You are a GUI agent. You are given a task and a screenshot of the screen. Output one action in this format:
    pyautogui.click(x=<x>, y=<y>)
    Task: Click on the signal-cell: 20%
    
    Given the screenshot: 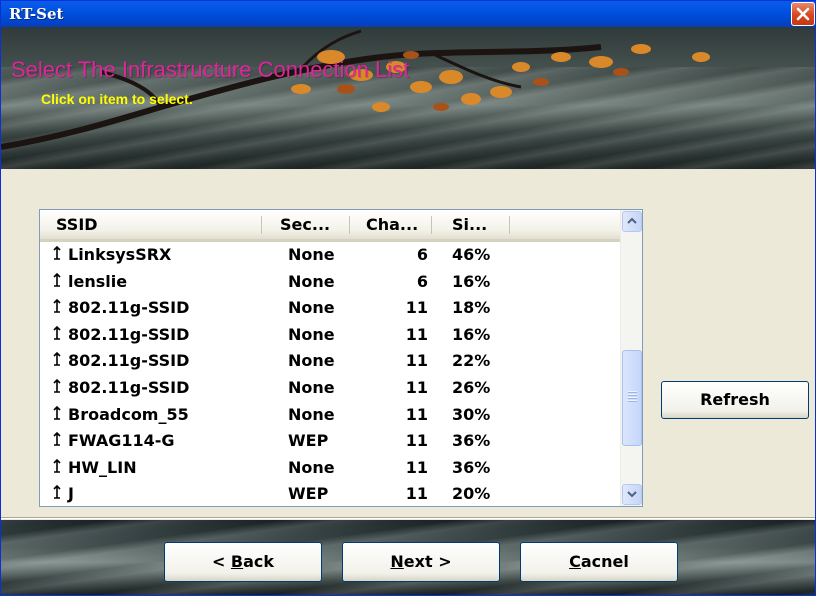 What is the action you would take?
    pyautogui.click(x=471, y=494)
    